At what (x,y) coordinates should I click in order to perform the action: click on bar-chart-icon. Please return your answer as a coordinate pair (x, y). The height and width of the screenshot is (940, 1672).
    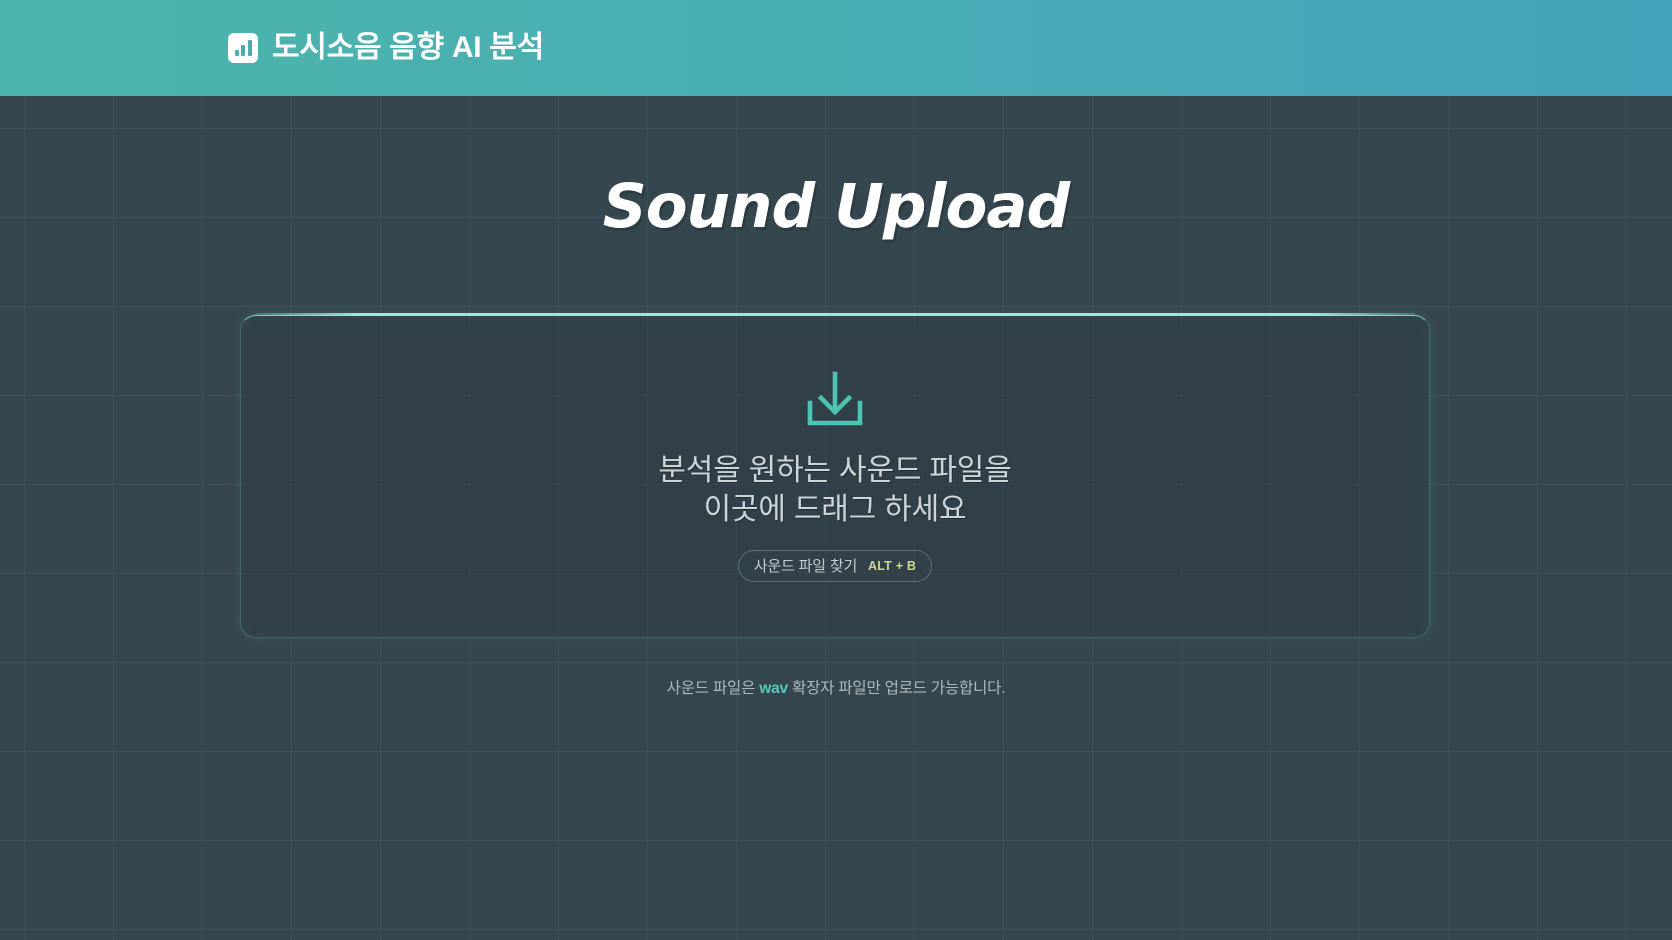
    Looking at the image, I should click on (243, 48).